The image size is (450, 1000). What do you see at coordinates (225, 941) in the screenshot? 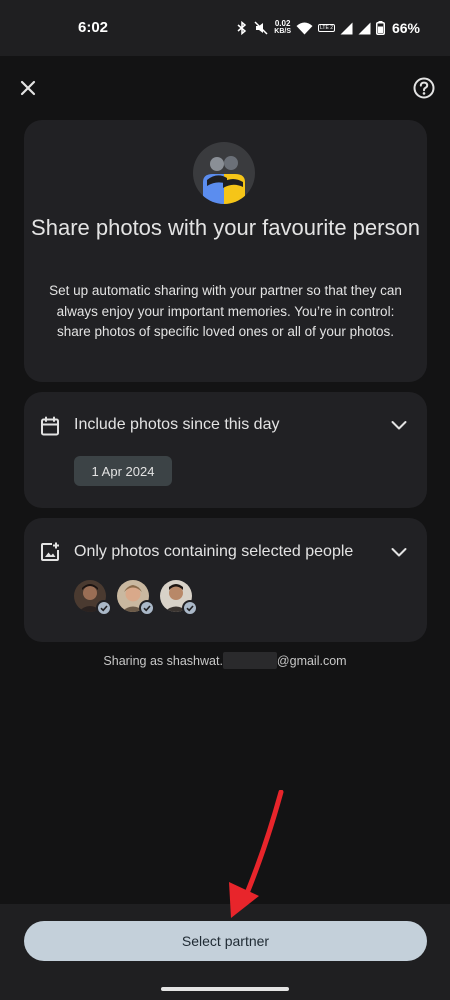
I see `select-partner-button: Select partner` at bounding box center [225, 941].